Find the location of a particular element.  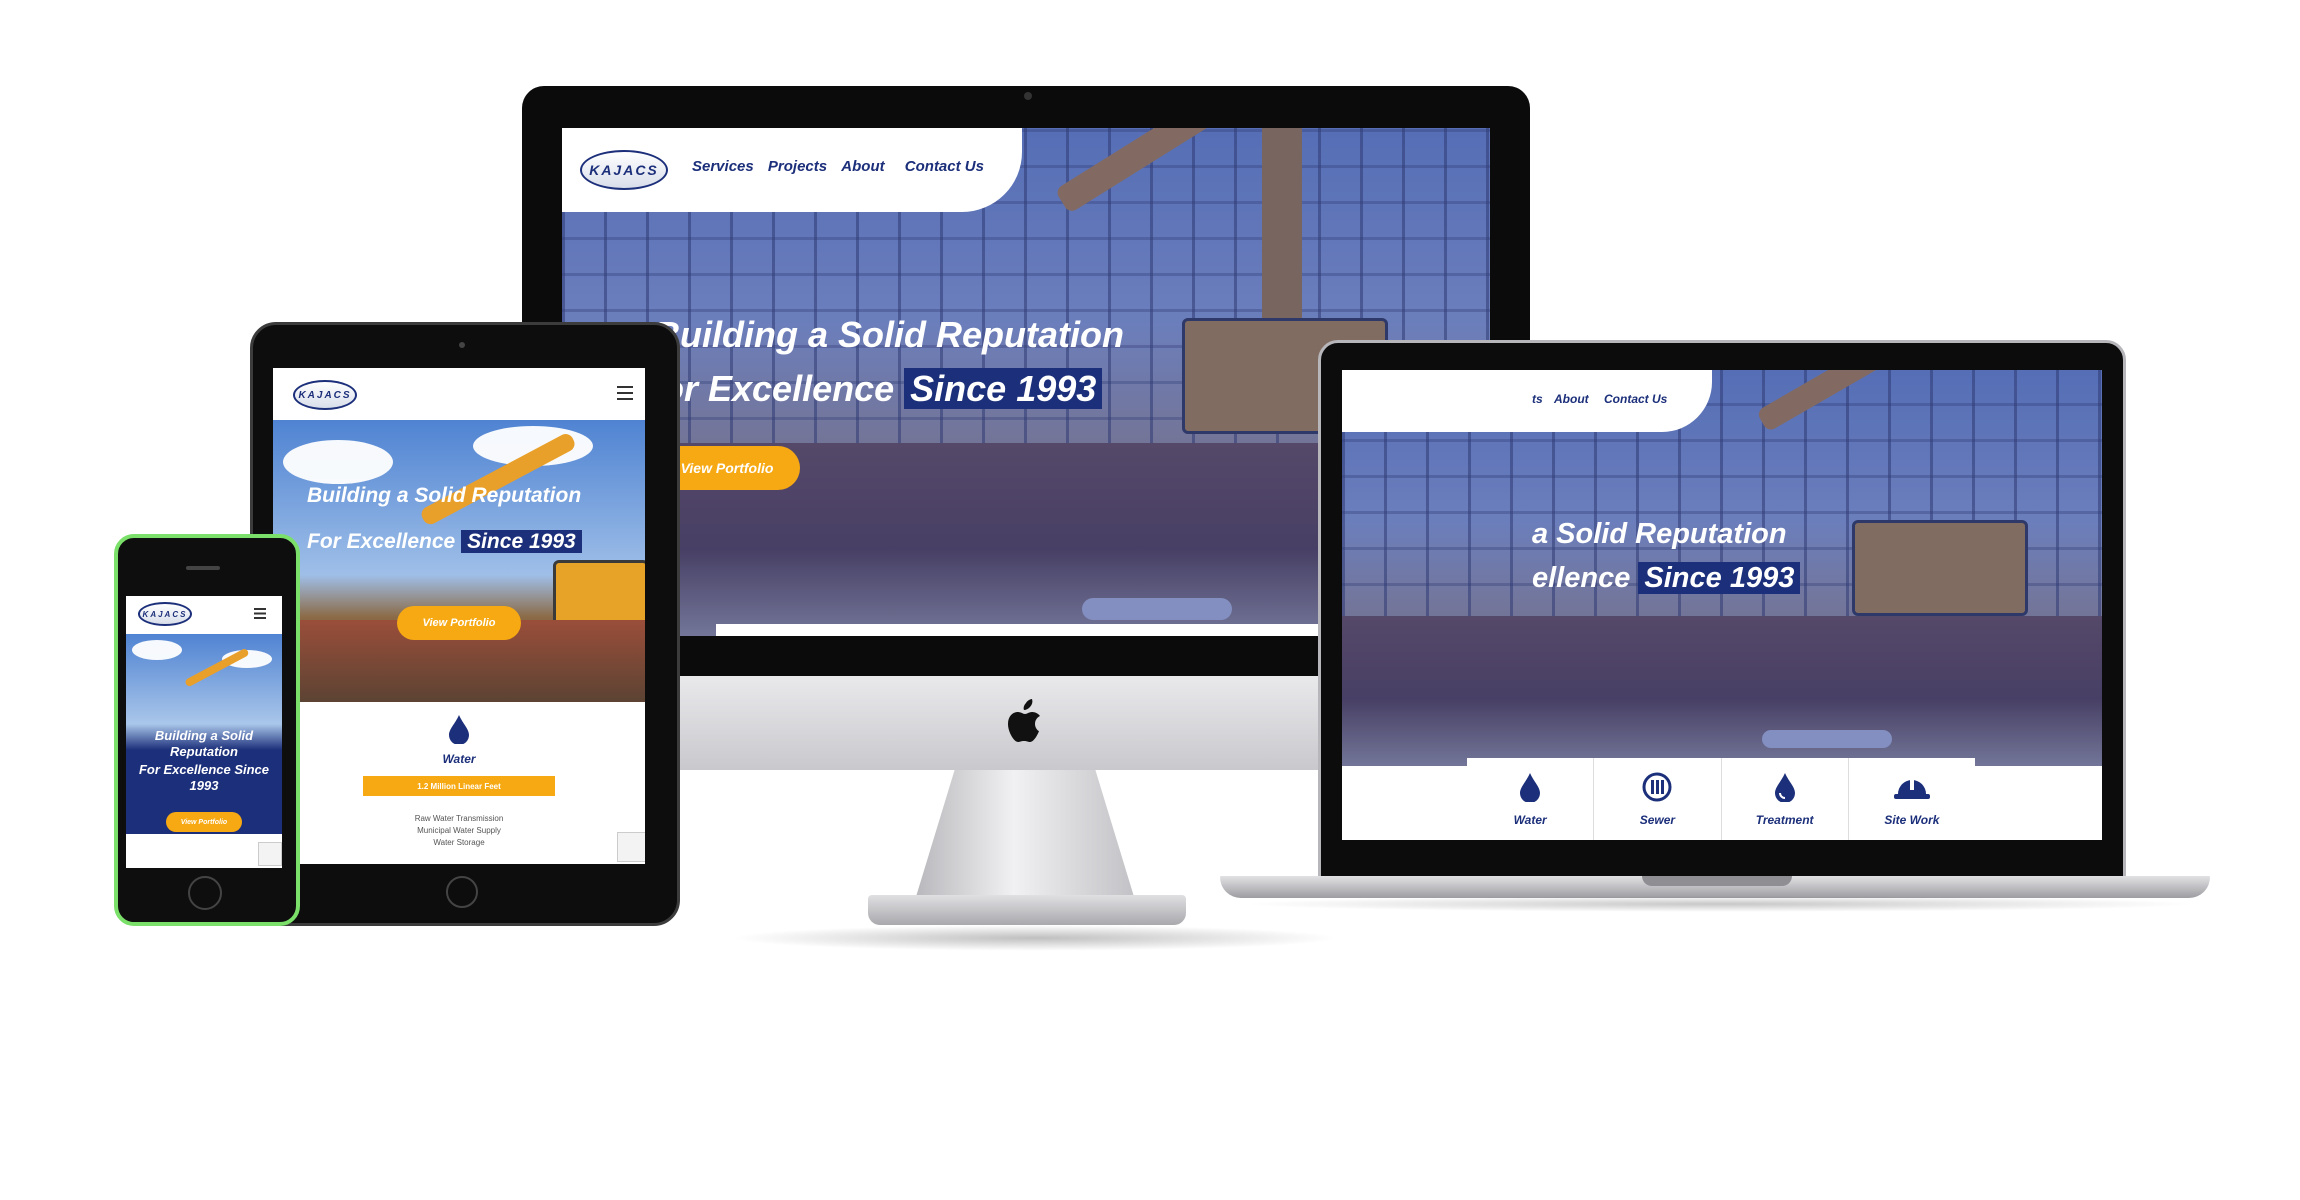

phone-home-button is located at coordinates (205, 893).